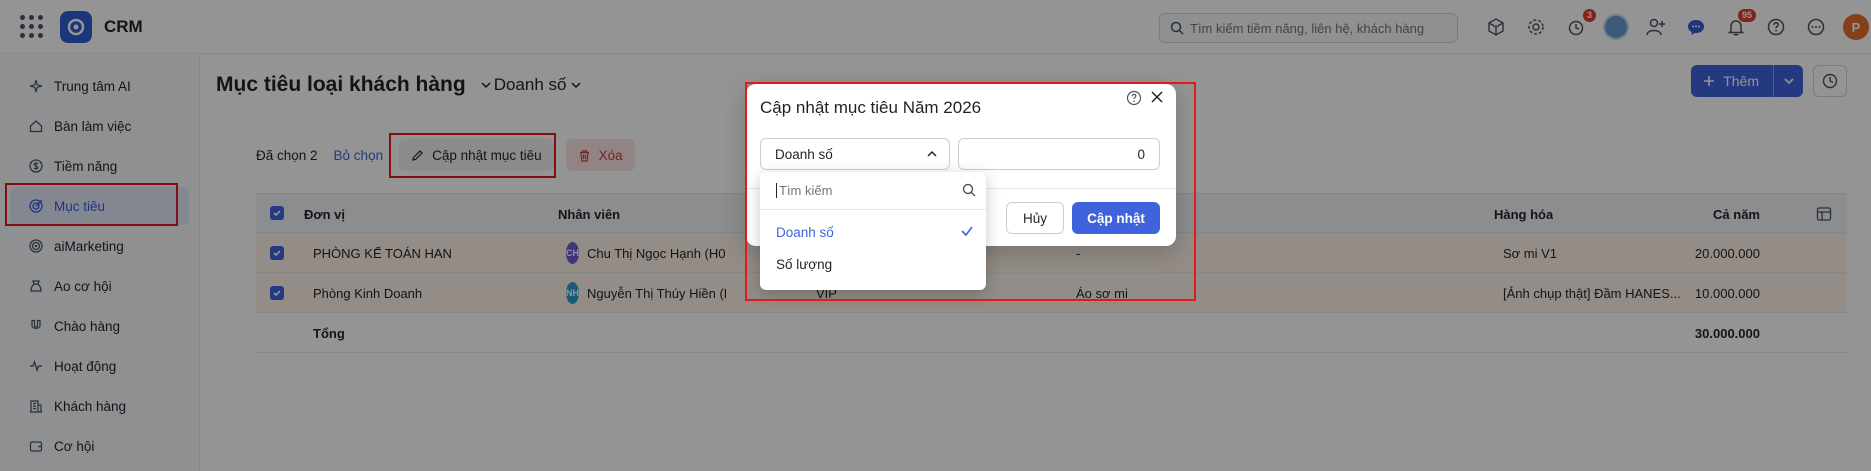 Image resolution: width=1871 pixels, height=471 pixels. What do you see at coordinates (873, 264) in the screenshot?
I see `dropdown-option-quantity: Số lượng` at bounding box center [873, 264].